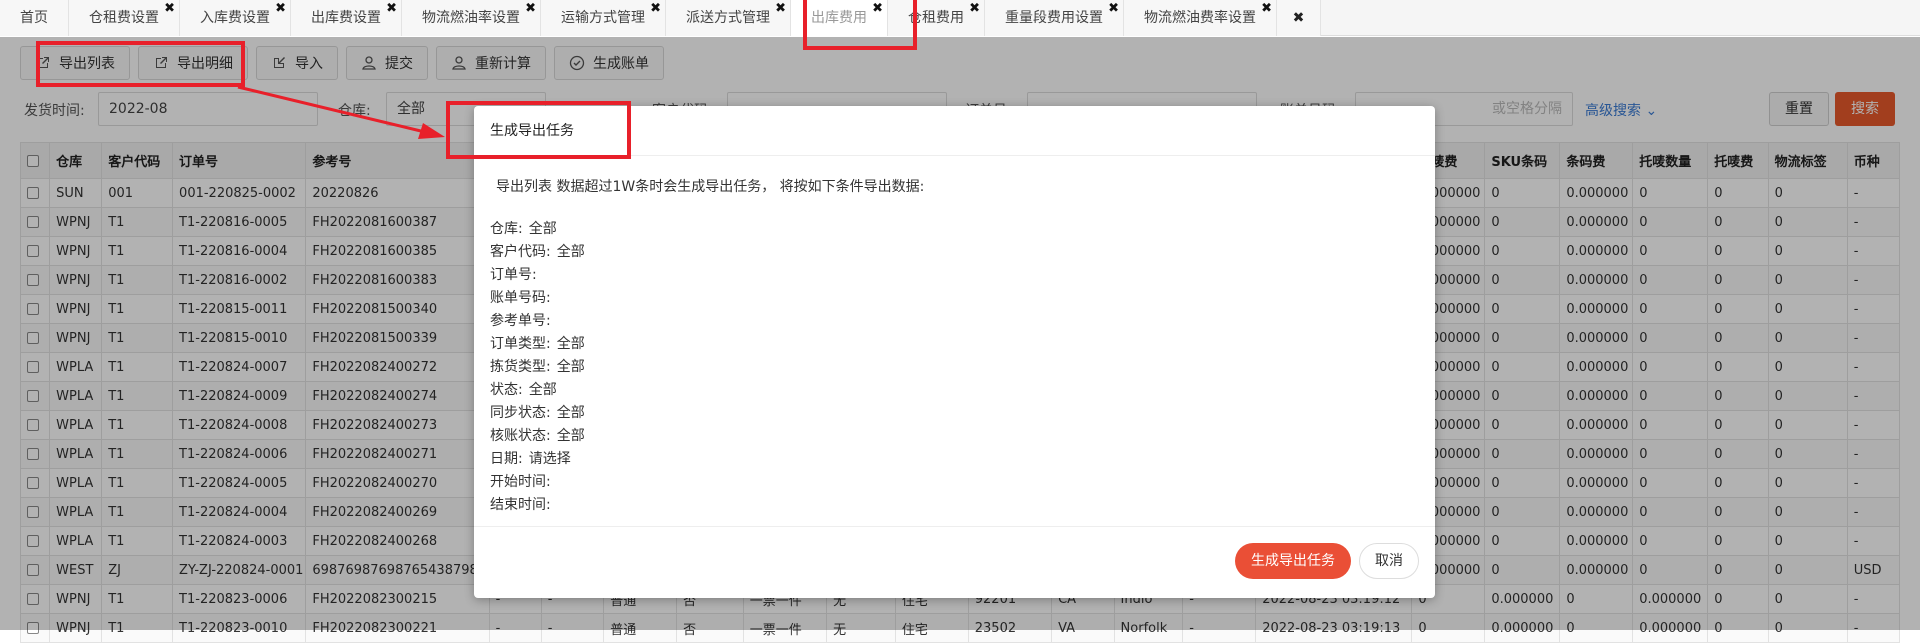  Describe the element at coordinates (954, 252) in the screenshot. I see `condition-row: 客户代码: 全部` at that location.